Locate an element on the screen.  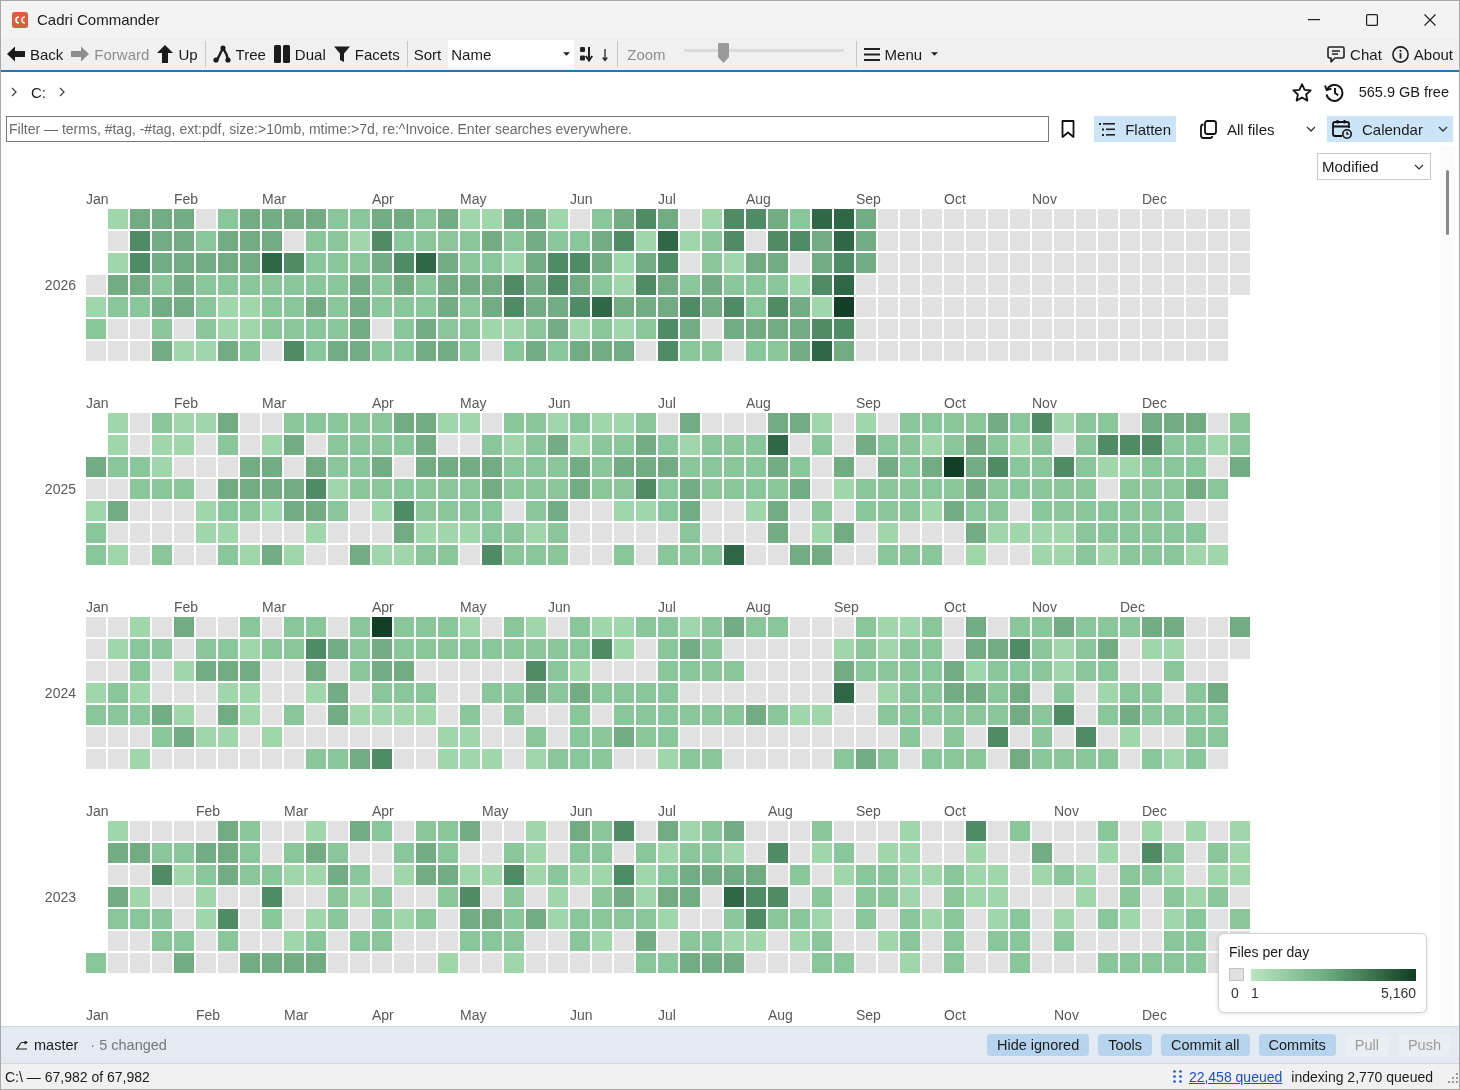
view-mode-dropdown: Calendar is located at coordinates (1390, 129).